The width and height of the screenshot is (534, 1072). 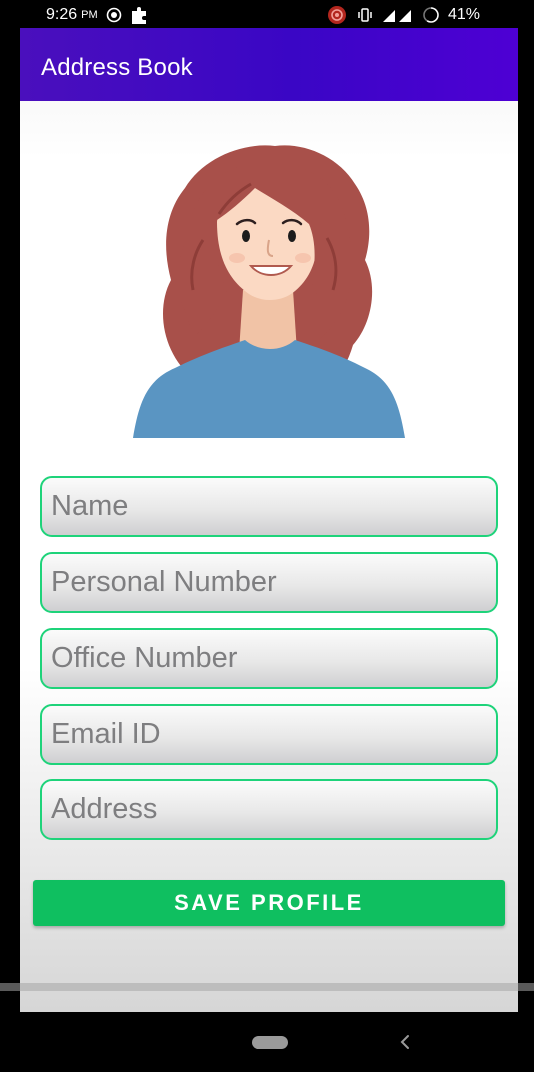 I want to click on record-icon, so click(x=336, y=15).